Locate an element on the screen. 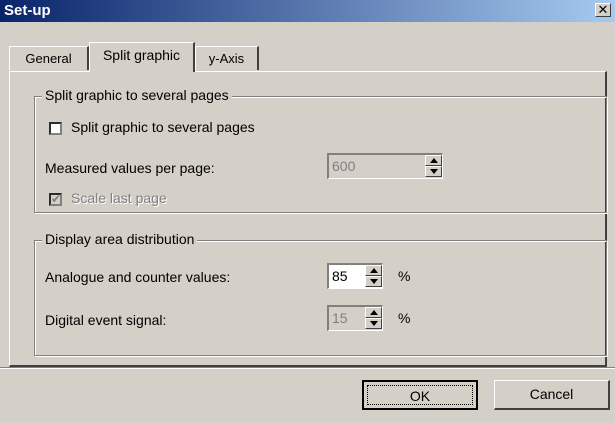  cancel-button-label: Cancel is located at coordinates (551, 394).